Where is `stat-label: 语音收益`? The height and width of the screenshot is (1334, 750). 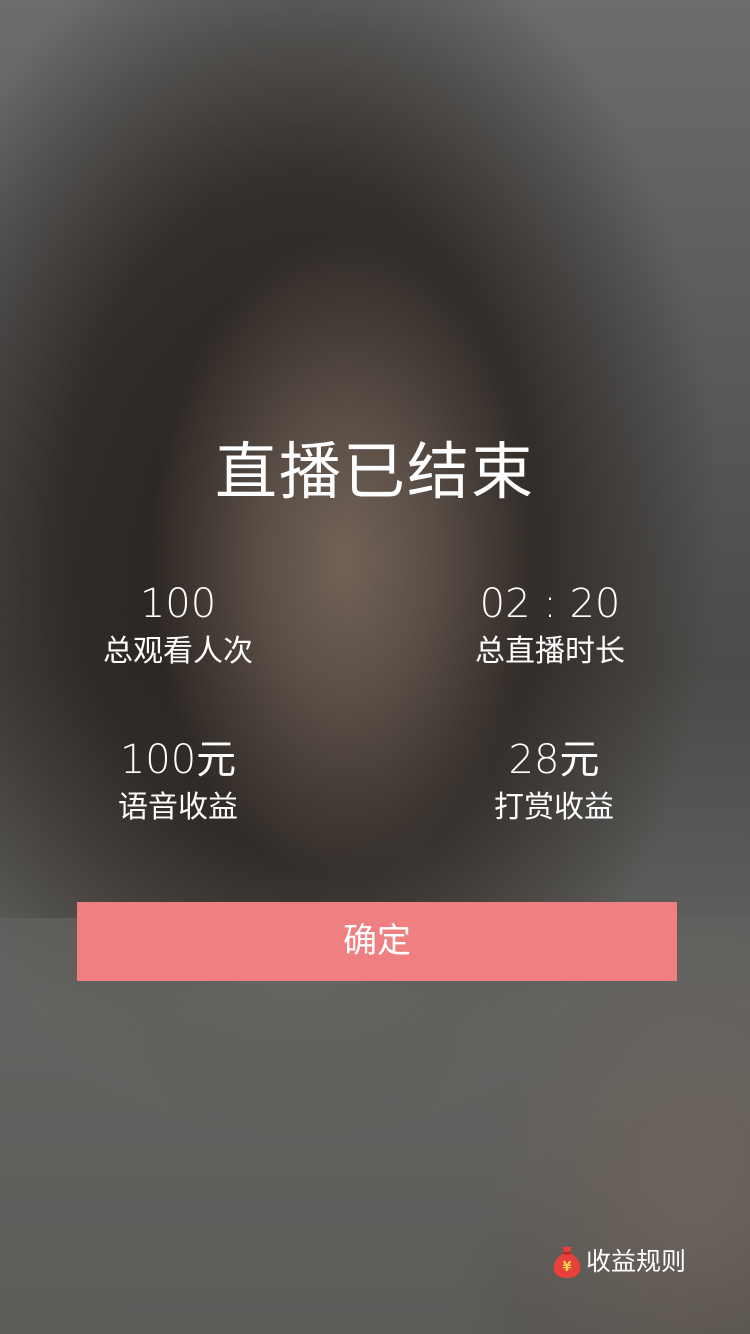 stat-label: 语音收益 is located at coordinates (178, 807).